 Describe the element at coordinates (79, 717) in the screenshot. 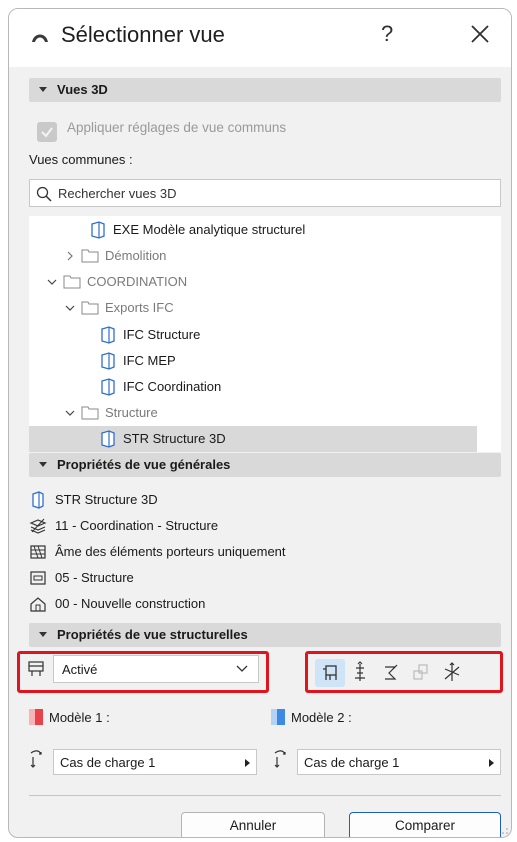

I see `model1-label: Modèle 1 :` at that location.